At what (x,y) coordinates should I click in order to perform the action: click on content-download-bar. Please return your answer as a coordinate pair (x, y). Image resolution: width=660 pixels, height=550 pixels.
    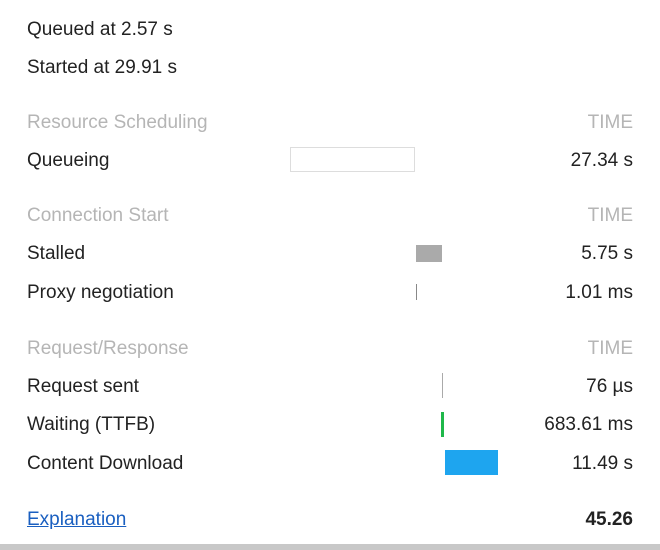
    Looking at the image, I should click on (471, 462).